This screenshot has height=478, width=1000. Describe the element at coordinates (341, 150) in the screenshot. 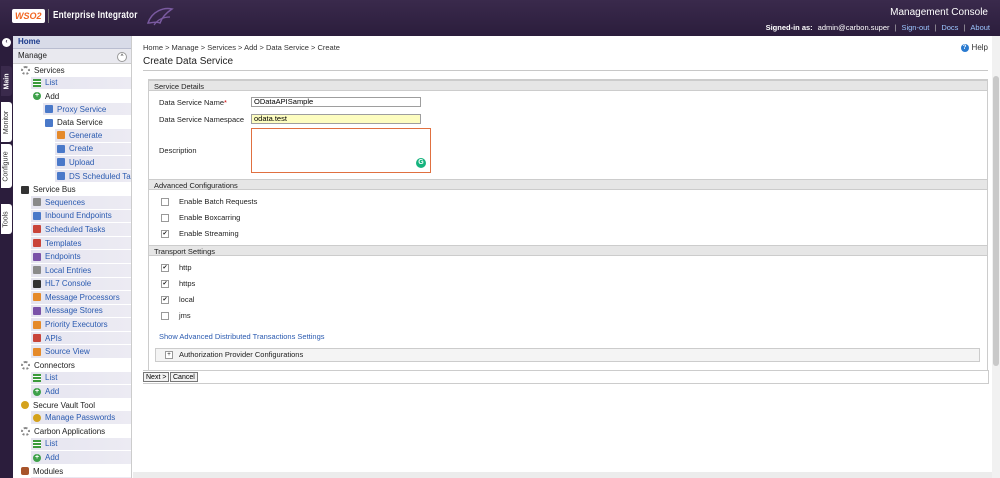

I see `description-textarea: G` at that location.